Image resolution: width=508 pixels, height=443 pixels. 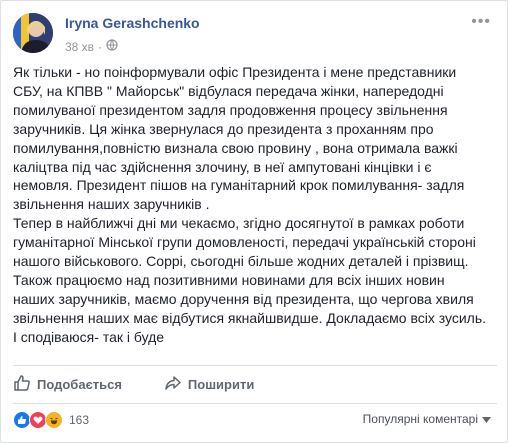 I want to click on comment-sort-dropdown: Популярні коментарі, so click(x=427, y=419).